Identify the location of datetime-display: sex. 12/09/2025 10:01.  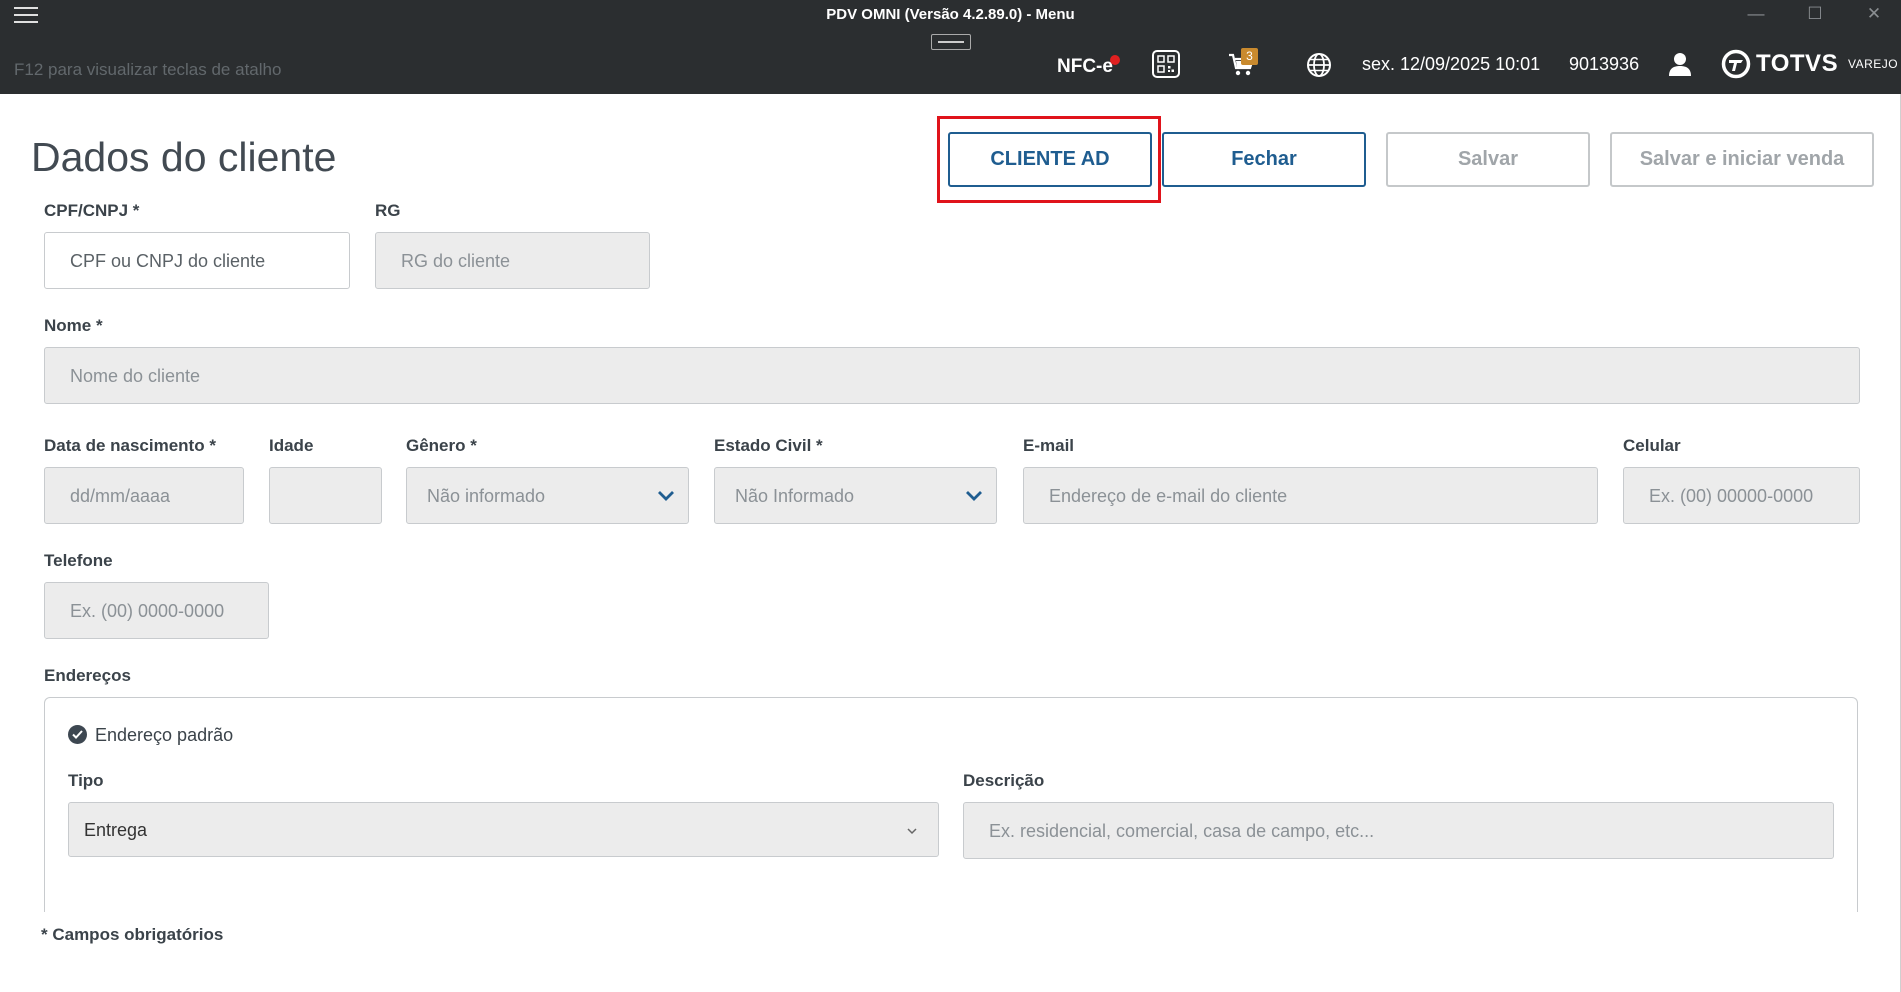
(1451, 64).